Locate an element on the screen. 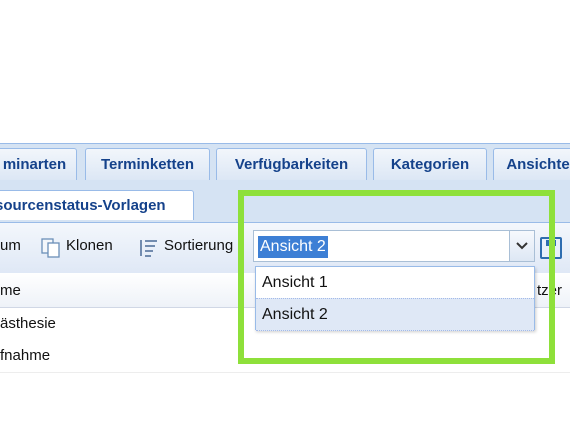  chevron-down-icon is located at coordinates (522, 246).